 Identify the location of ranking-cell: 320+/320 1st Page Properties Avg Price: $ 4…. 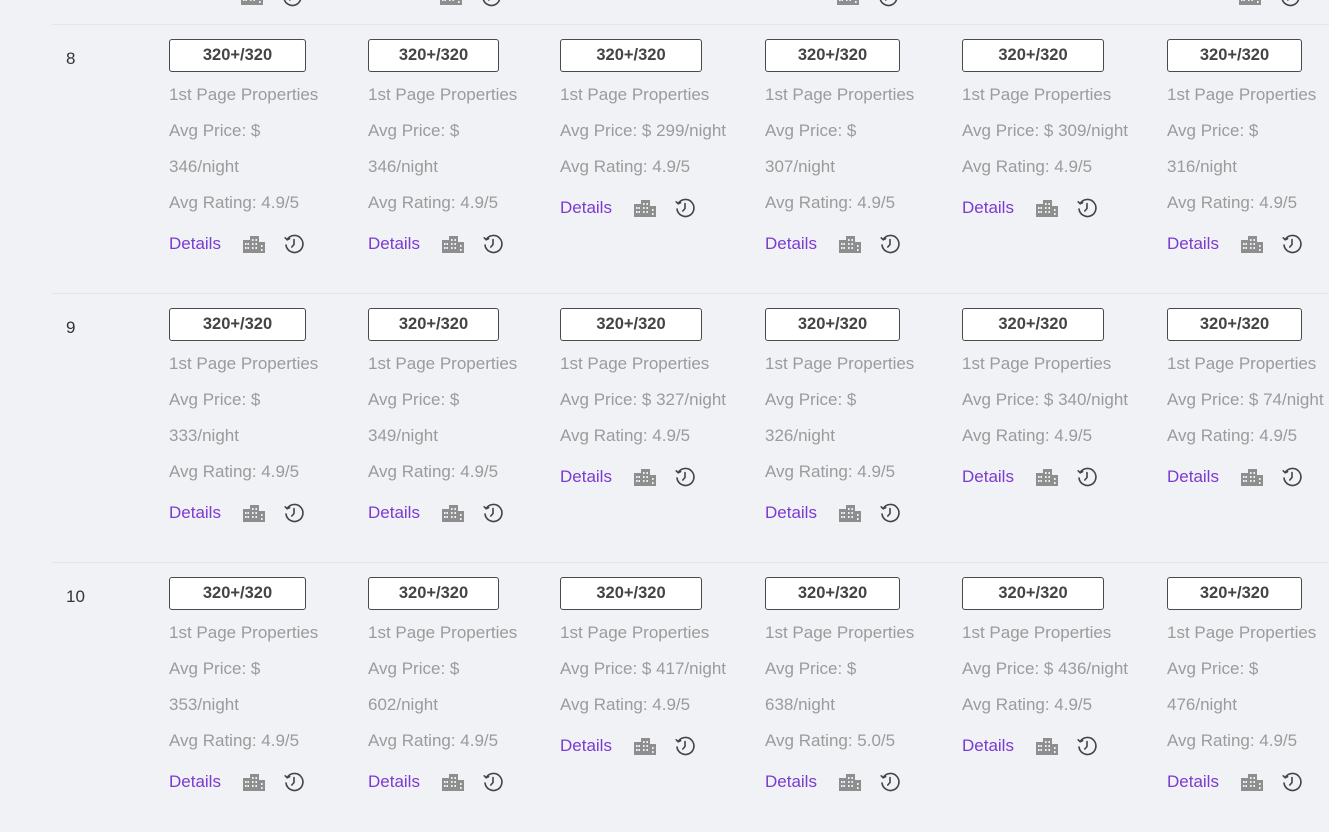
(1243, 688).